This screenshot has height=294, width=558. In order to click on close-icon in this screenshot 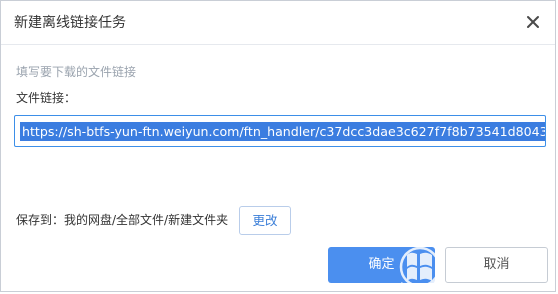, I will do `click(533, 22)`.